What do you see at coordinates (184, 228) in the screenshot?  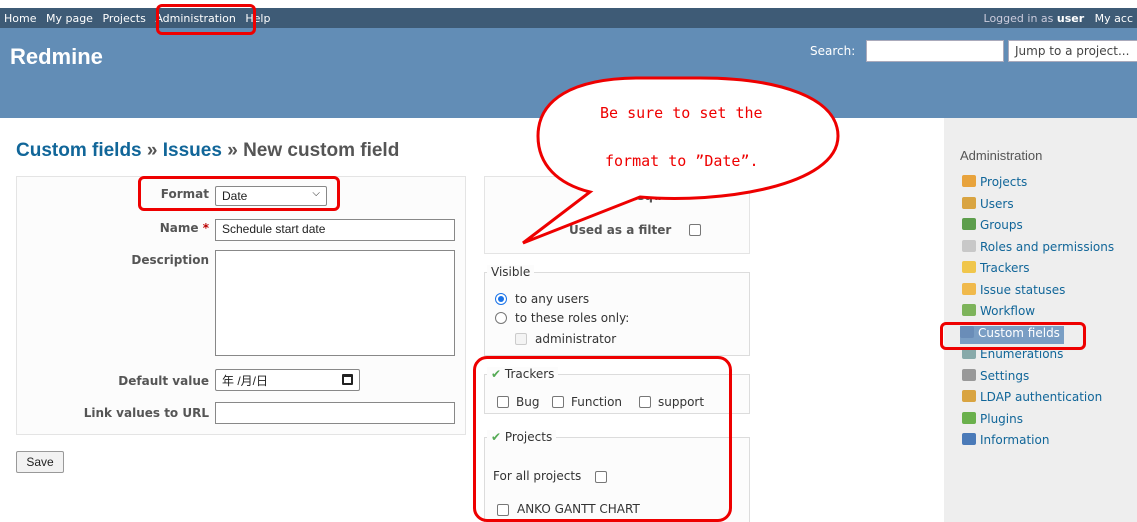 I see `name-label: Name *` at bounding box center [184, 228].